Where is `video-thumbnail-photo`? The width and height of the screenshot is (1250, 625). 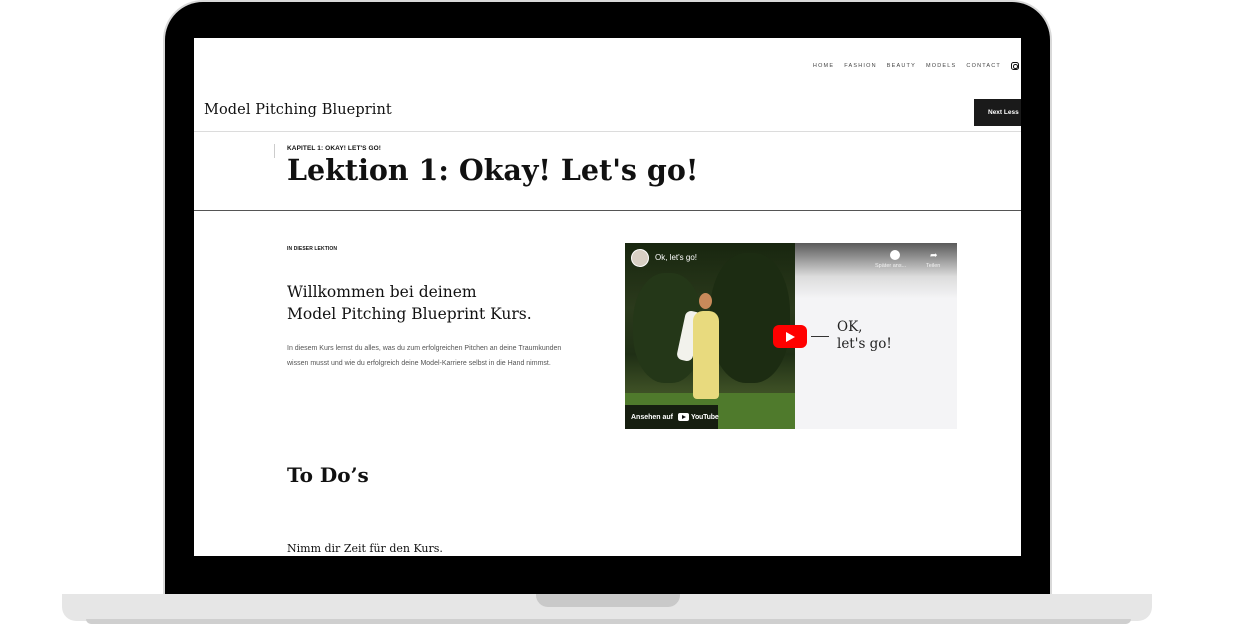
video-thumbnail-photo is located at coordinates (710, 336).